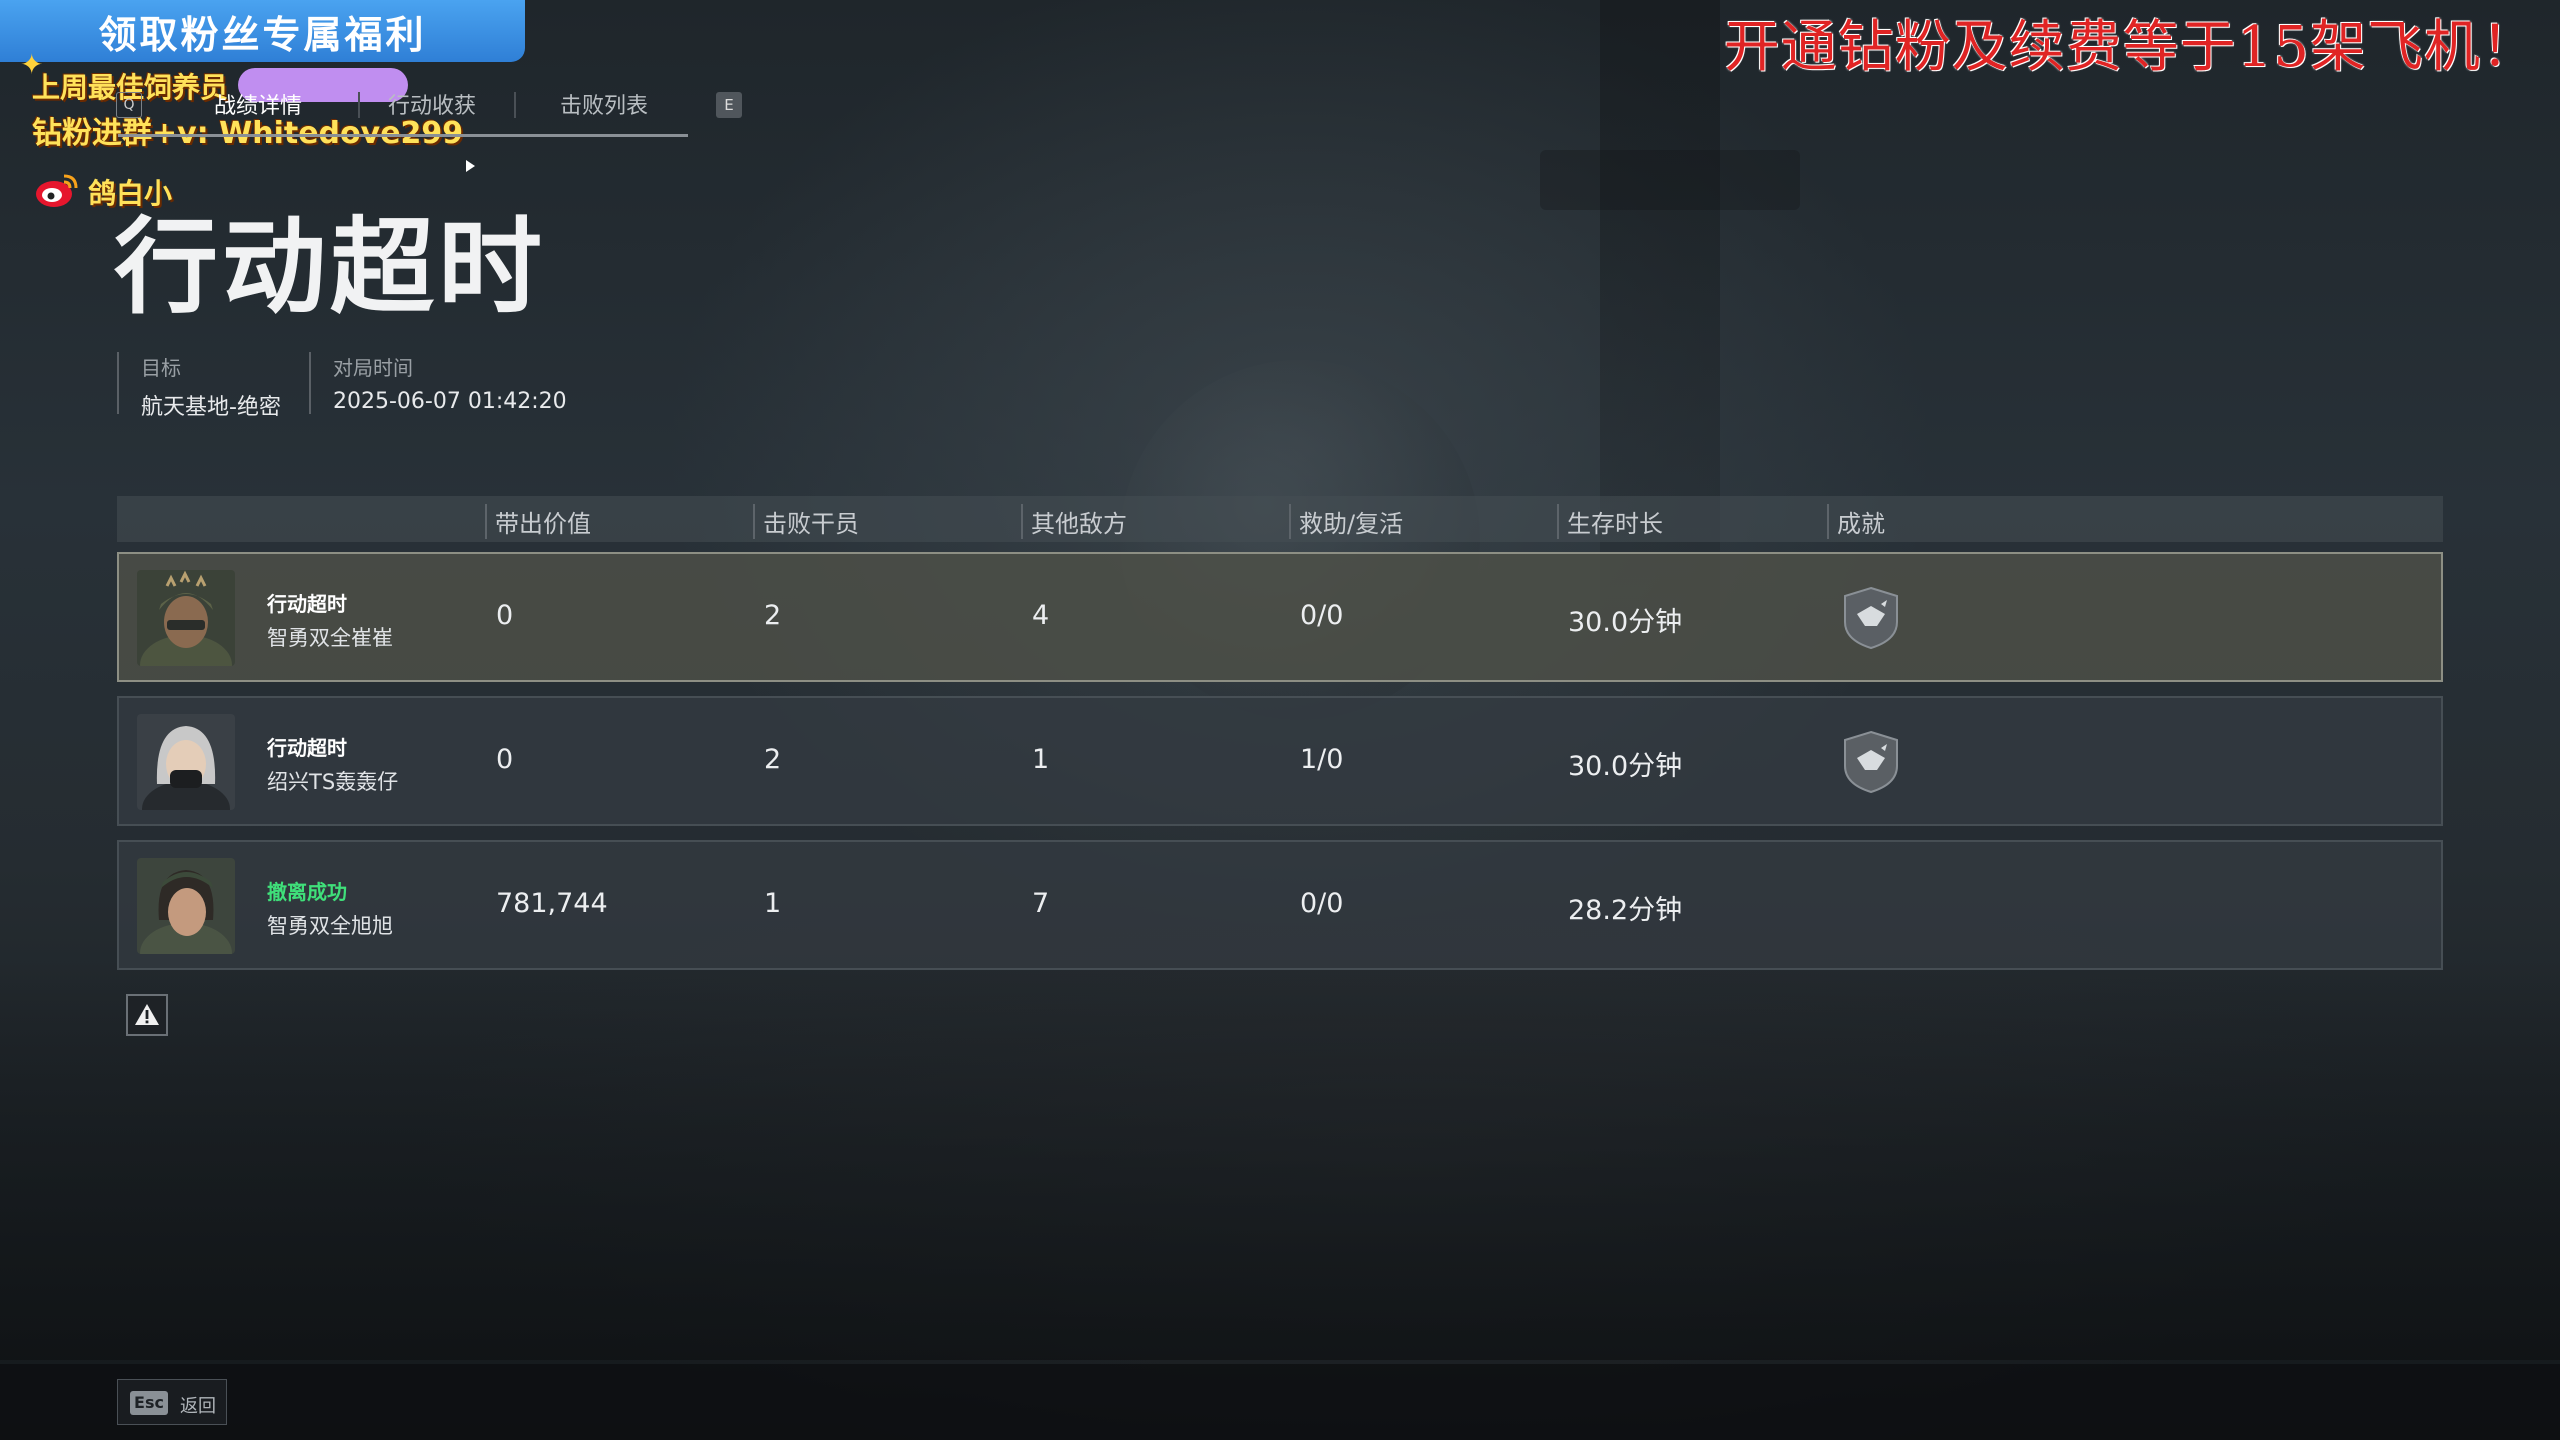  I want to click on report-button, so click(147, 1015).